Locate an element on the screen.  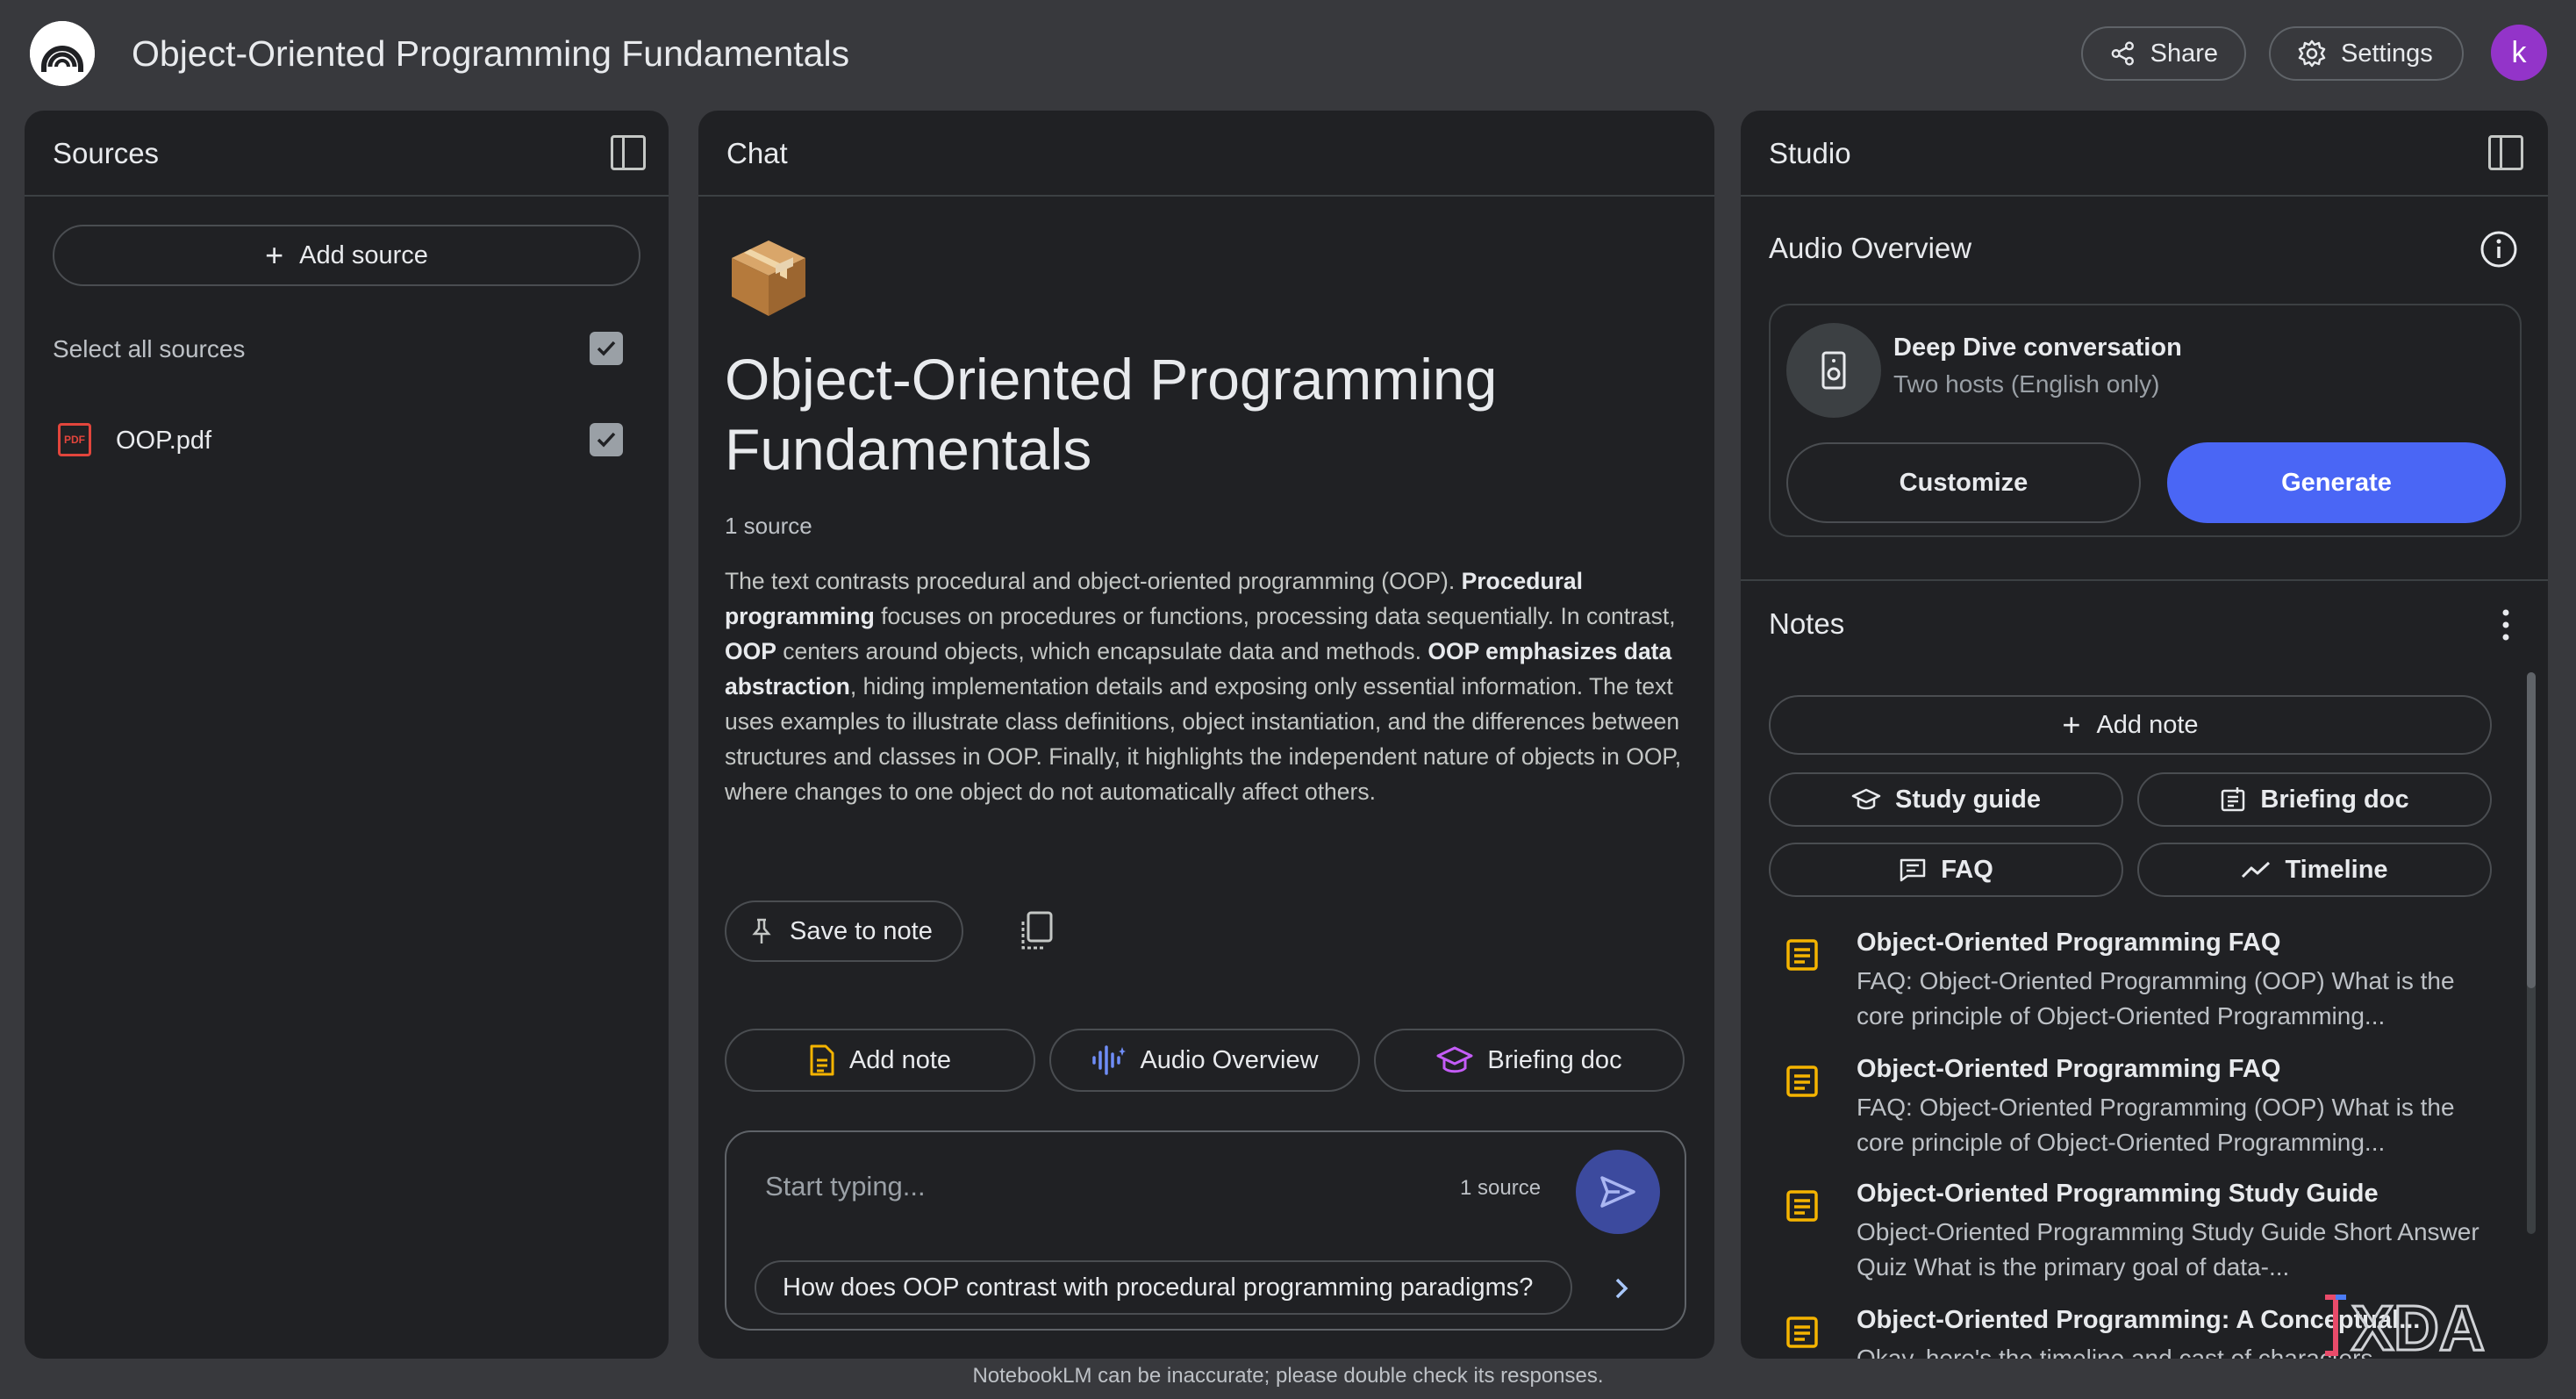
add-note-label: Add note is located at coordinates (2147, 724).